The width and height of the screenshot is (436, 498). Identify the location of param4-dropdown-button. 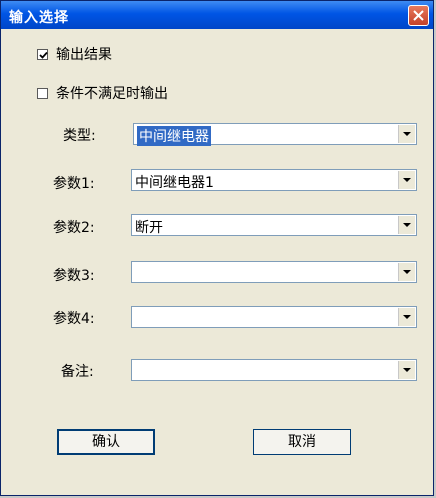
(406, 317).